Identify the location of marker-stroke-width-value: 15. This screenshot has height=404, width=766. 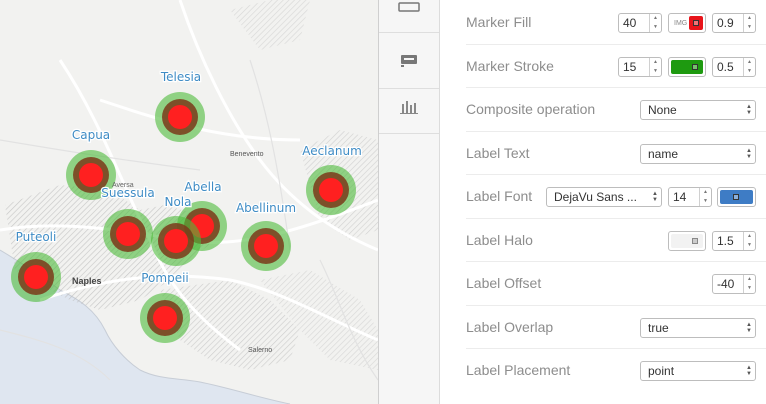
(630, 66).